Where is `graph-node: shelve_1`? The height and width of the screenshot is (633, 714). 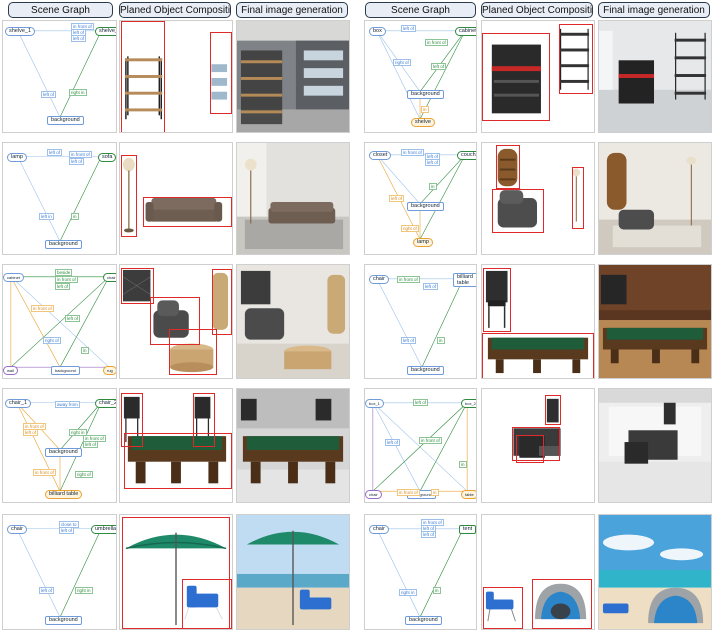 graph-node: shelve_1 is located at coordinates (20, 31).